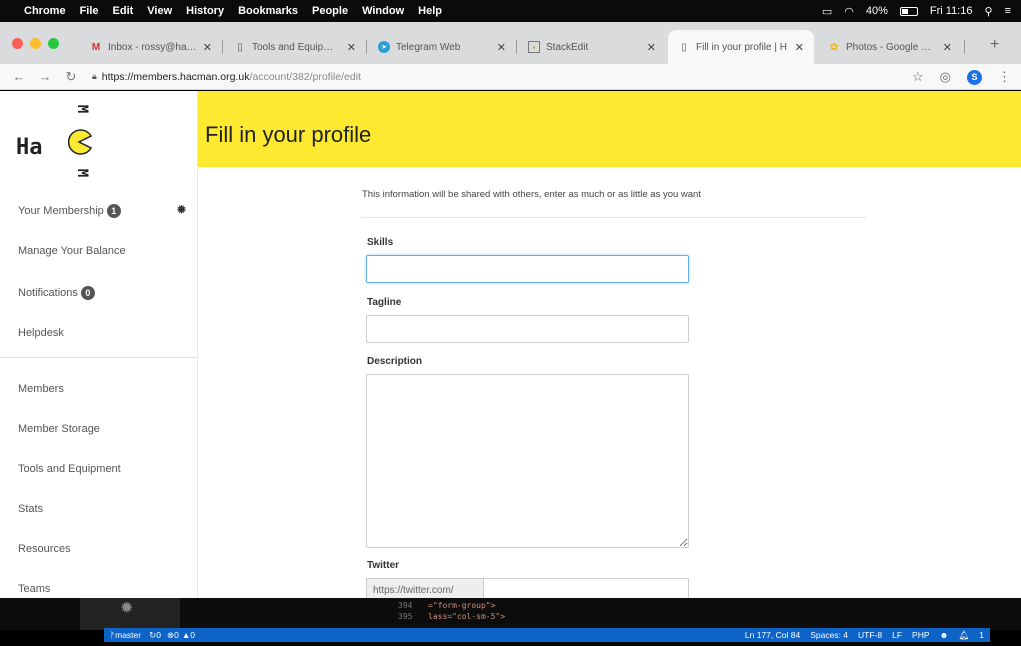 This screenshot has width=1021, height=646. What do you see at coordinates (330, 11) in the screenshot?
I see `menu-people: People` at bounding box center [330, 11].